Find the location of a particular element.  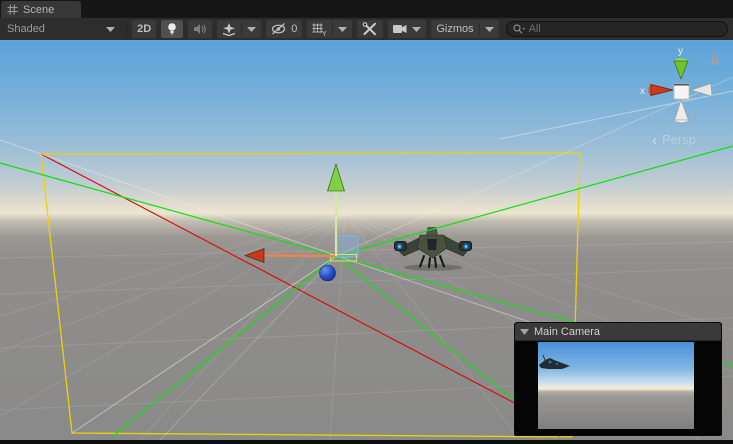

tab-scene: Scene is located at coordinates (41, 9).